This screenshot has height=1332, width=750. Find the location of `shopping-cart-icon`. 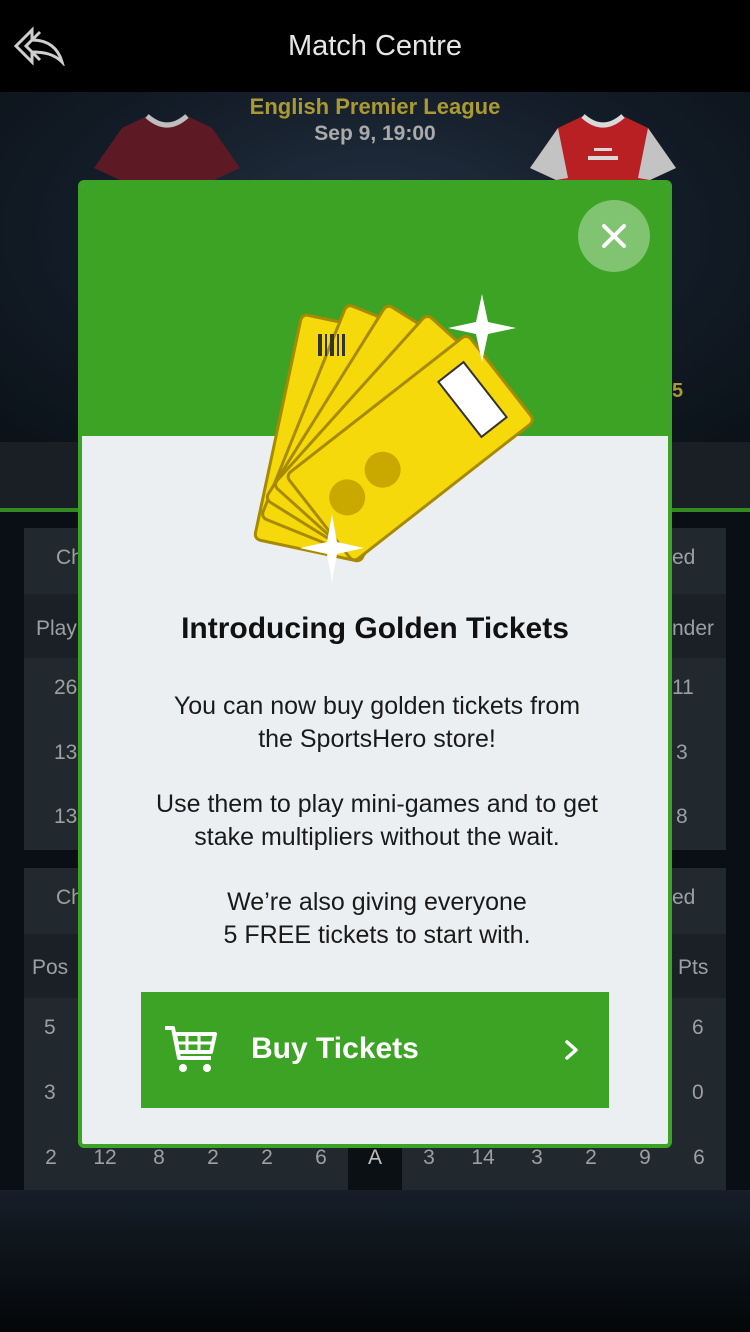

shopping-cart-icon is located at coordinates (191, 1049).